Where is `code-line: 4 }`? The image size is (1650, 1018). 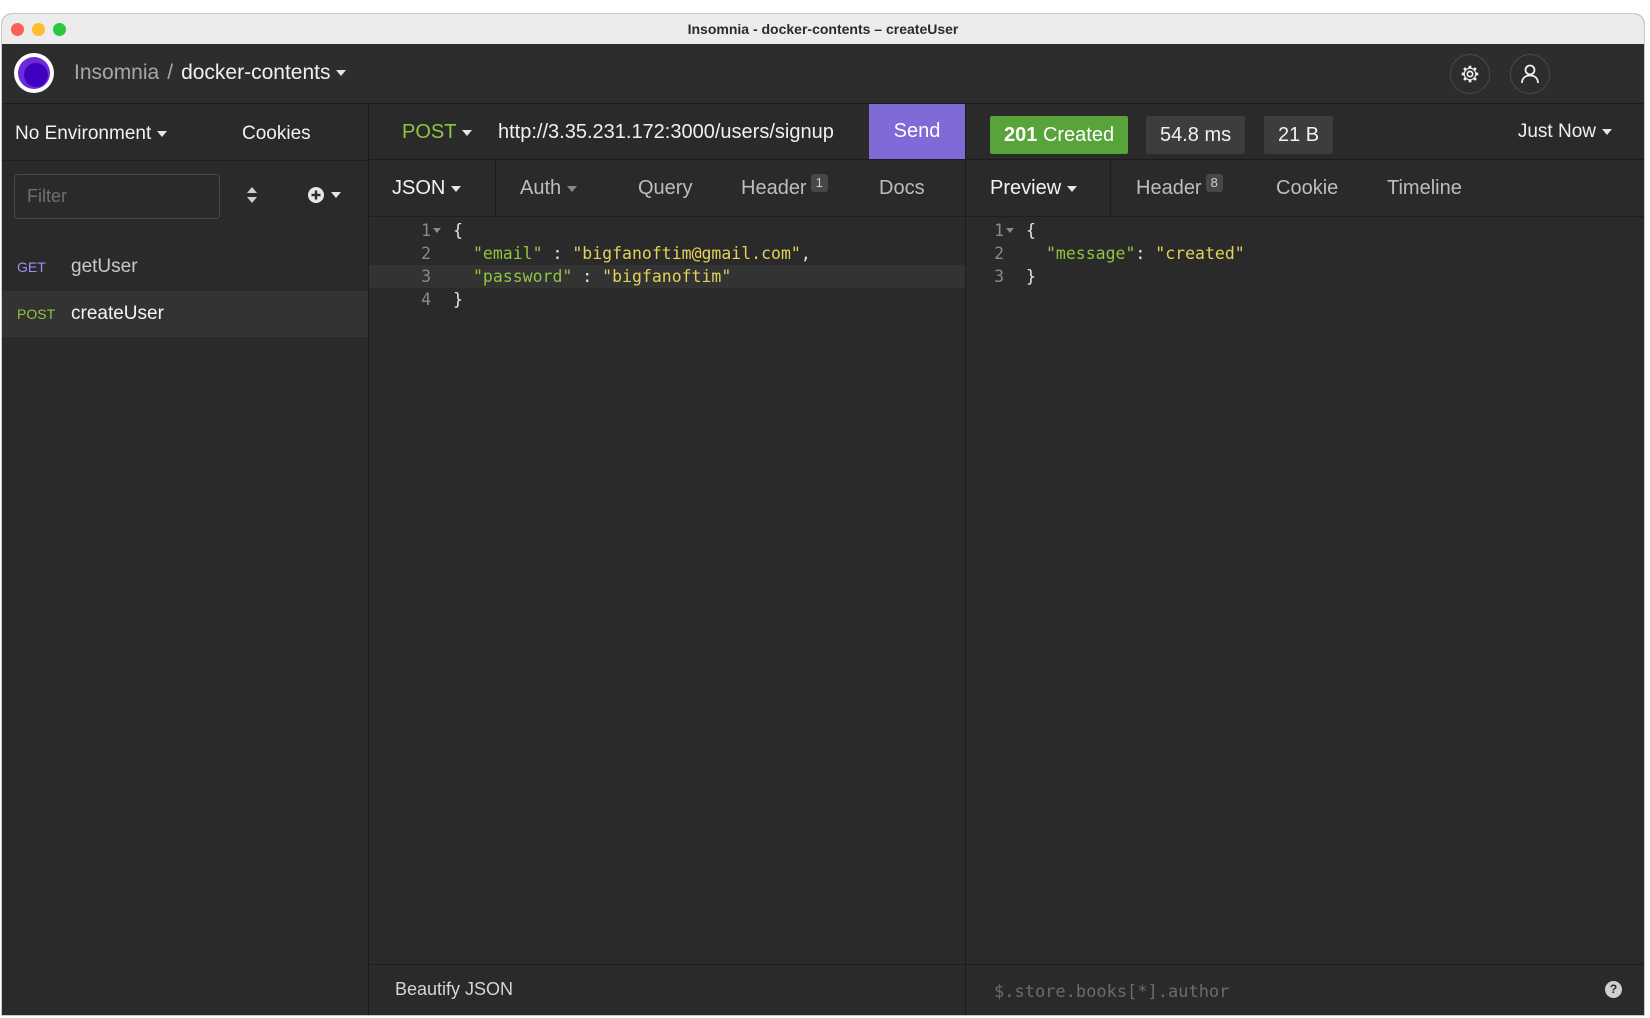
code-line: 4 } is located at coordinates (667, 299).